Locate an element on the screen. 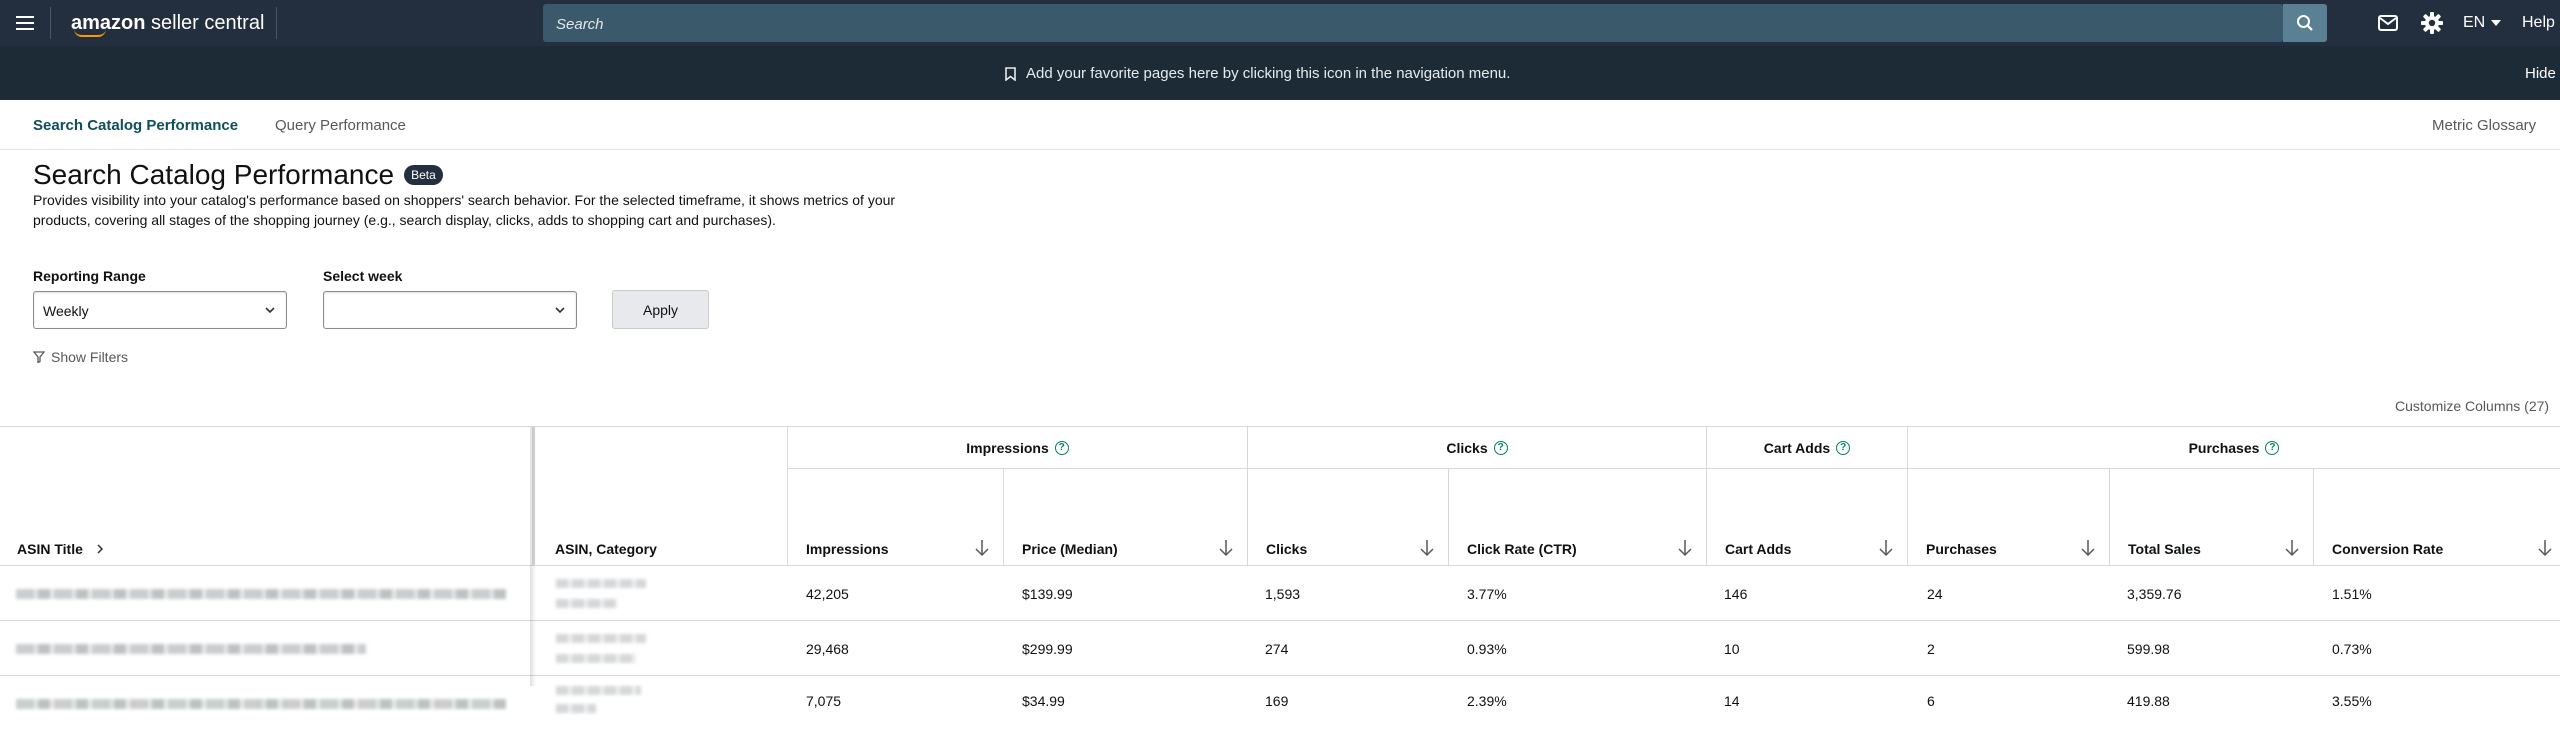 This screenshot has width=2560, height=730. column-header-asin-title: ASIN Title is located at coordinates (266, 496).